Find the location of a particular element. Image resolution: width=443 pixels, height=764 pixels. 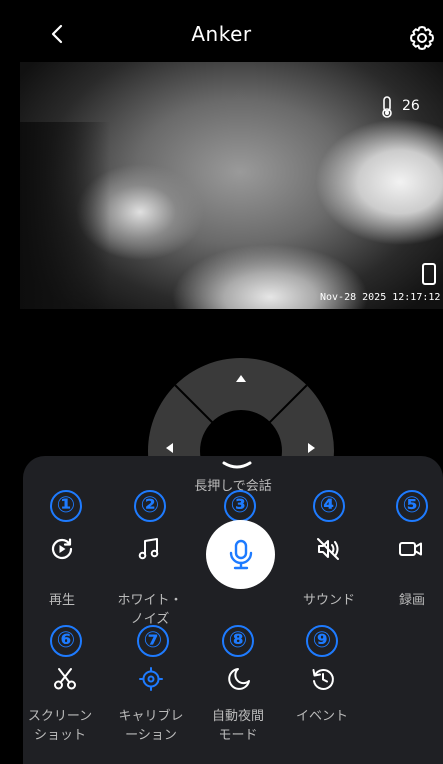

callout-number-1: ① is located at coordinates (66, 506).